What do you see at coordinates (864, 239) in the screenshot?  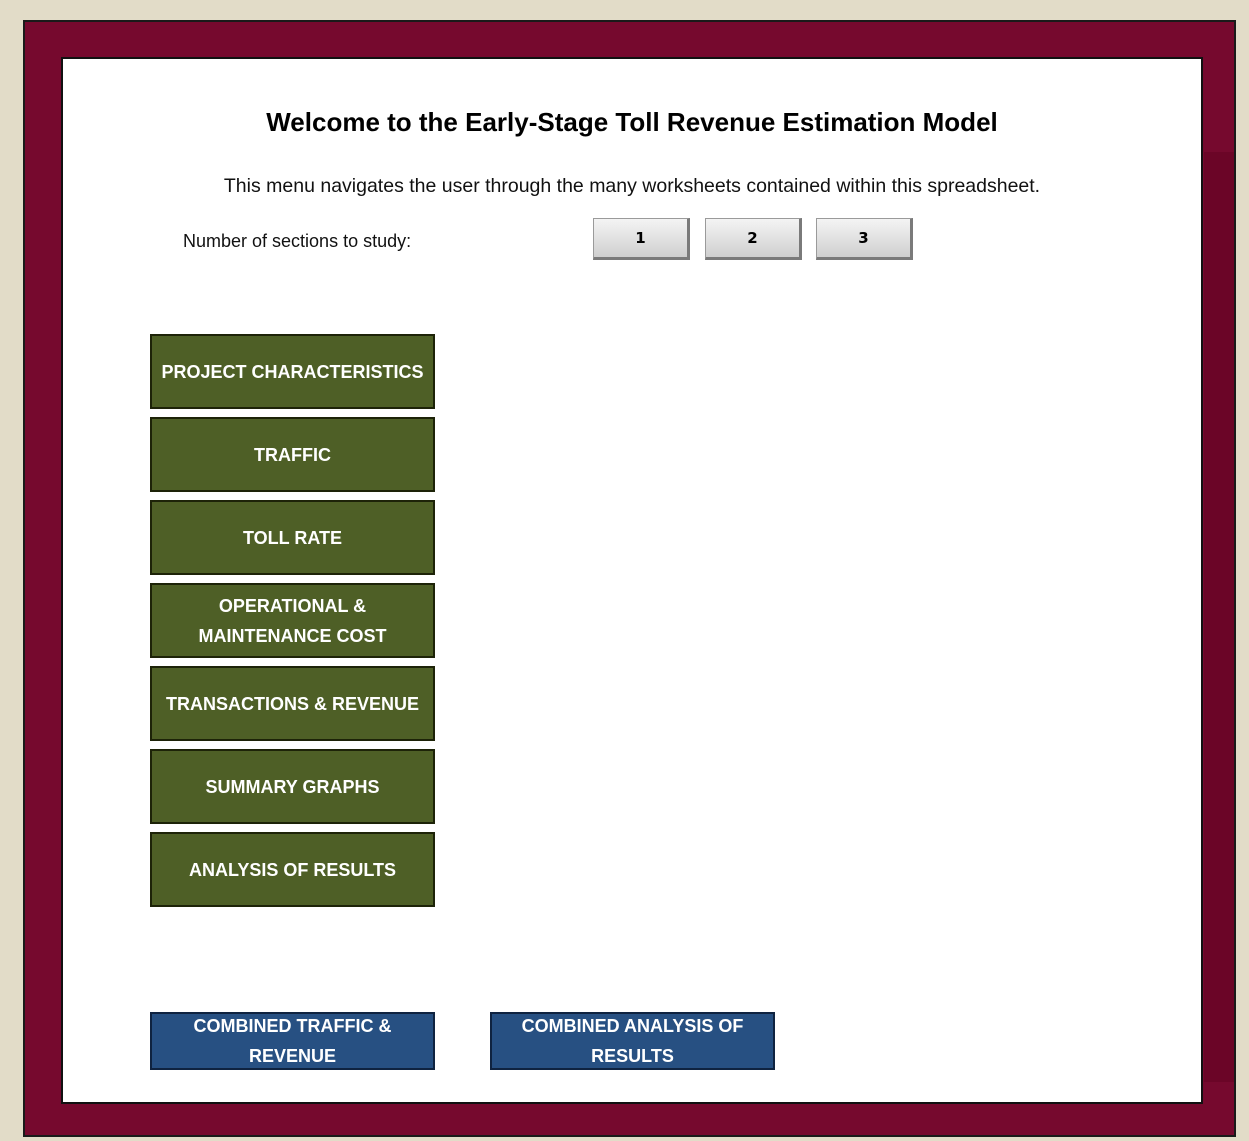 I see `sections-3-button: 3` at bounding box center [864, 239].